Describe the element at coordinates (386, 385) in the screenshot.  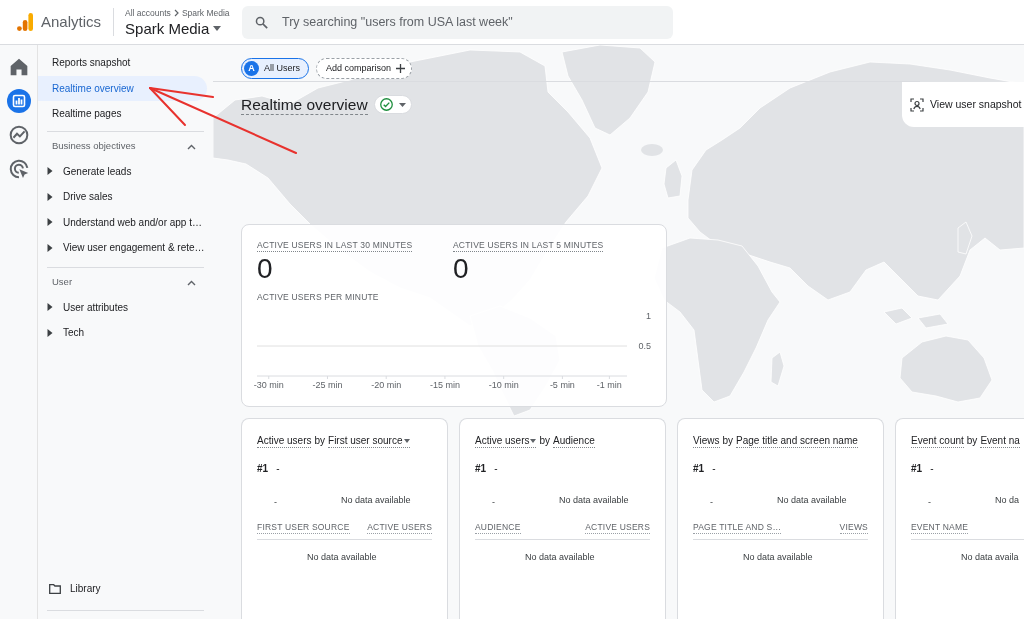
I see `axis-tick-label: -20 min` at that location.